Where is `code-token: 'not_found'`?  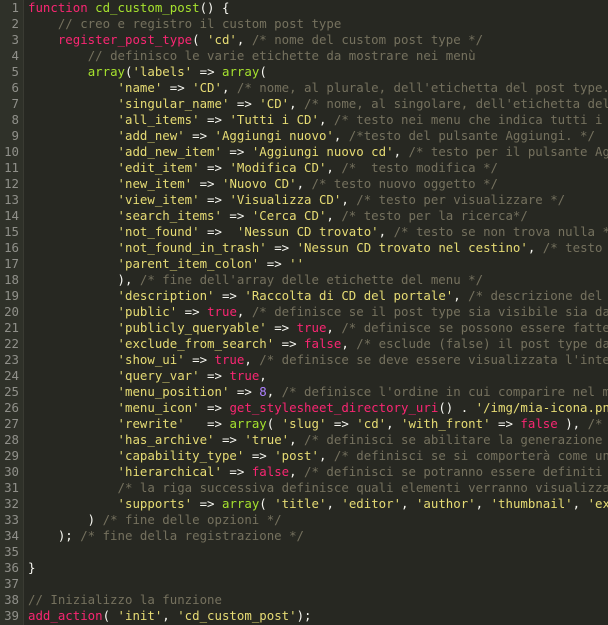 code-token: 'not_found' is located at coordinates (158, 231).